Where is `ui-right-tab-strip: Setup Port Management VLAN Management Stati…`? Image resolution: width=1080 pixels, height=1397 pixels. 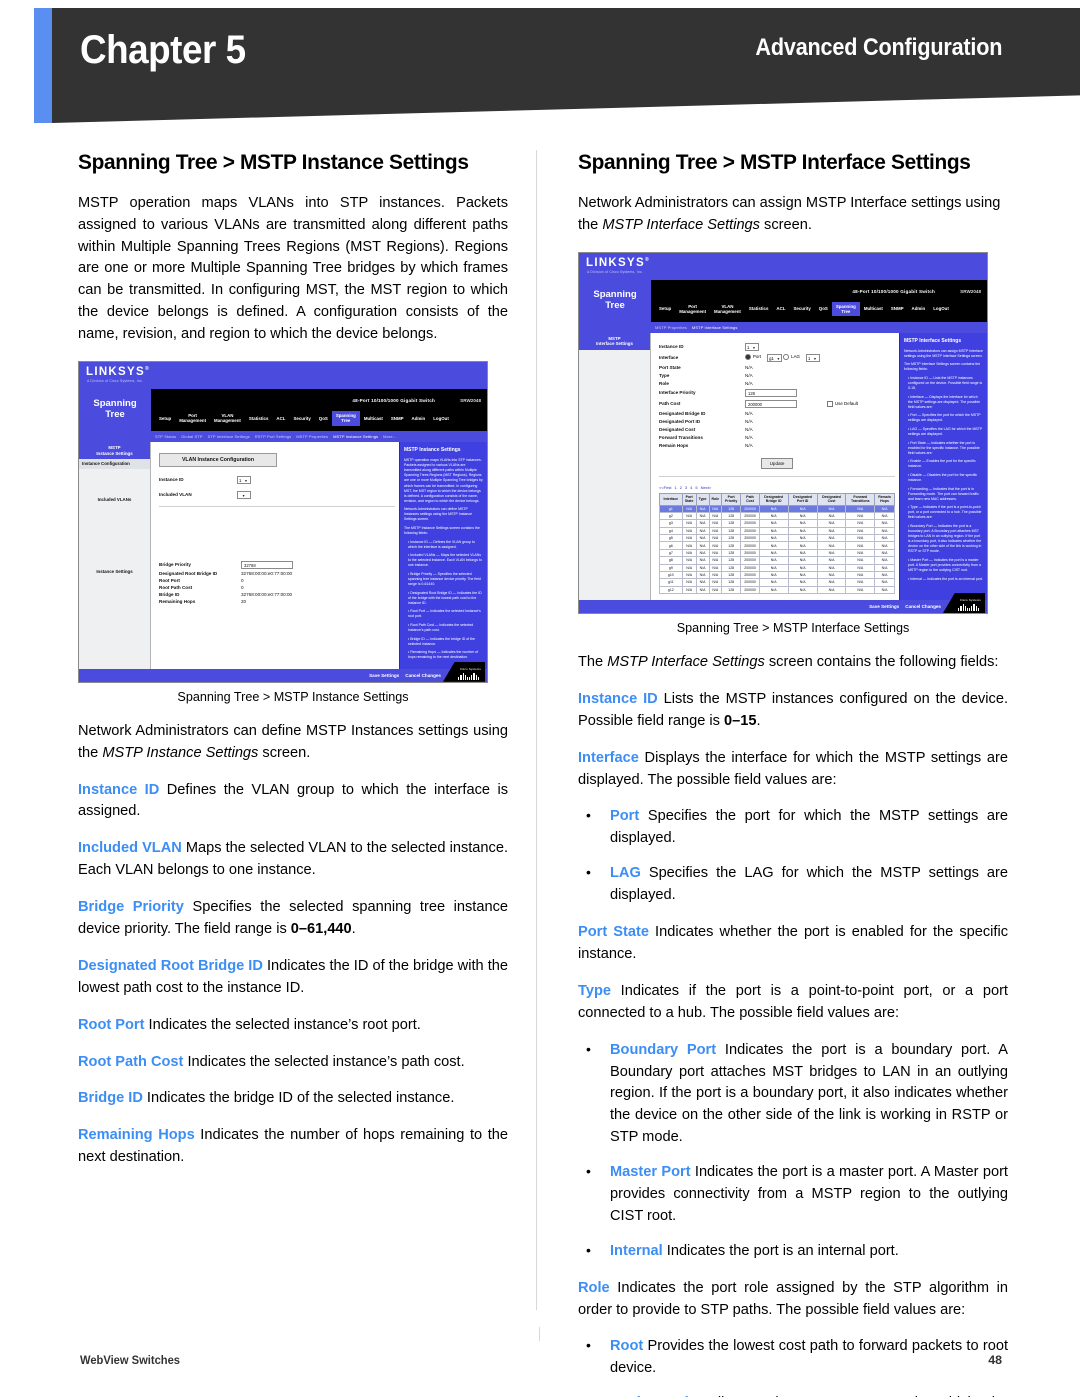
ui-right-tab-strip: Setup Port Management VLAN Management Stati… is located at coordinates (819, 309).